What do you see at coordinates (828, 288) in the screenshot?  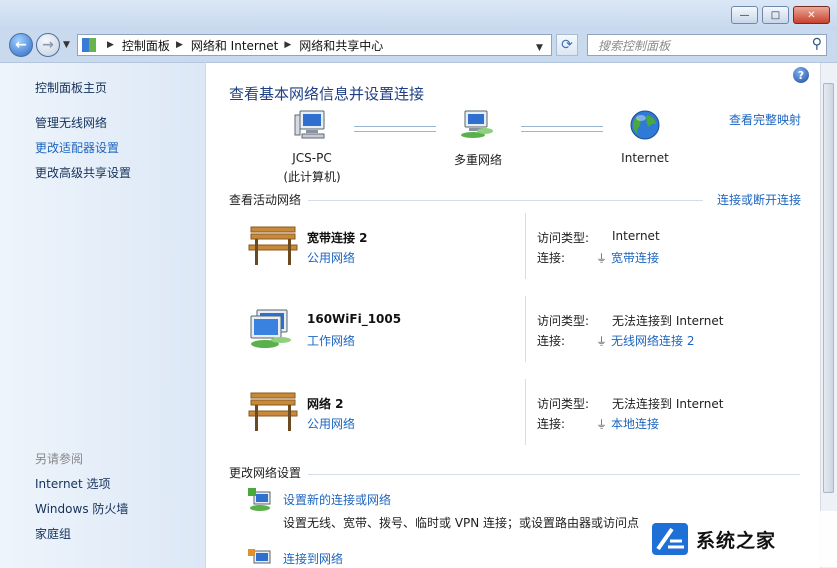 I see `scrollbar-thumb` at bounding box center [828, 288].